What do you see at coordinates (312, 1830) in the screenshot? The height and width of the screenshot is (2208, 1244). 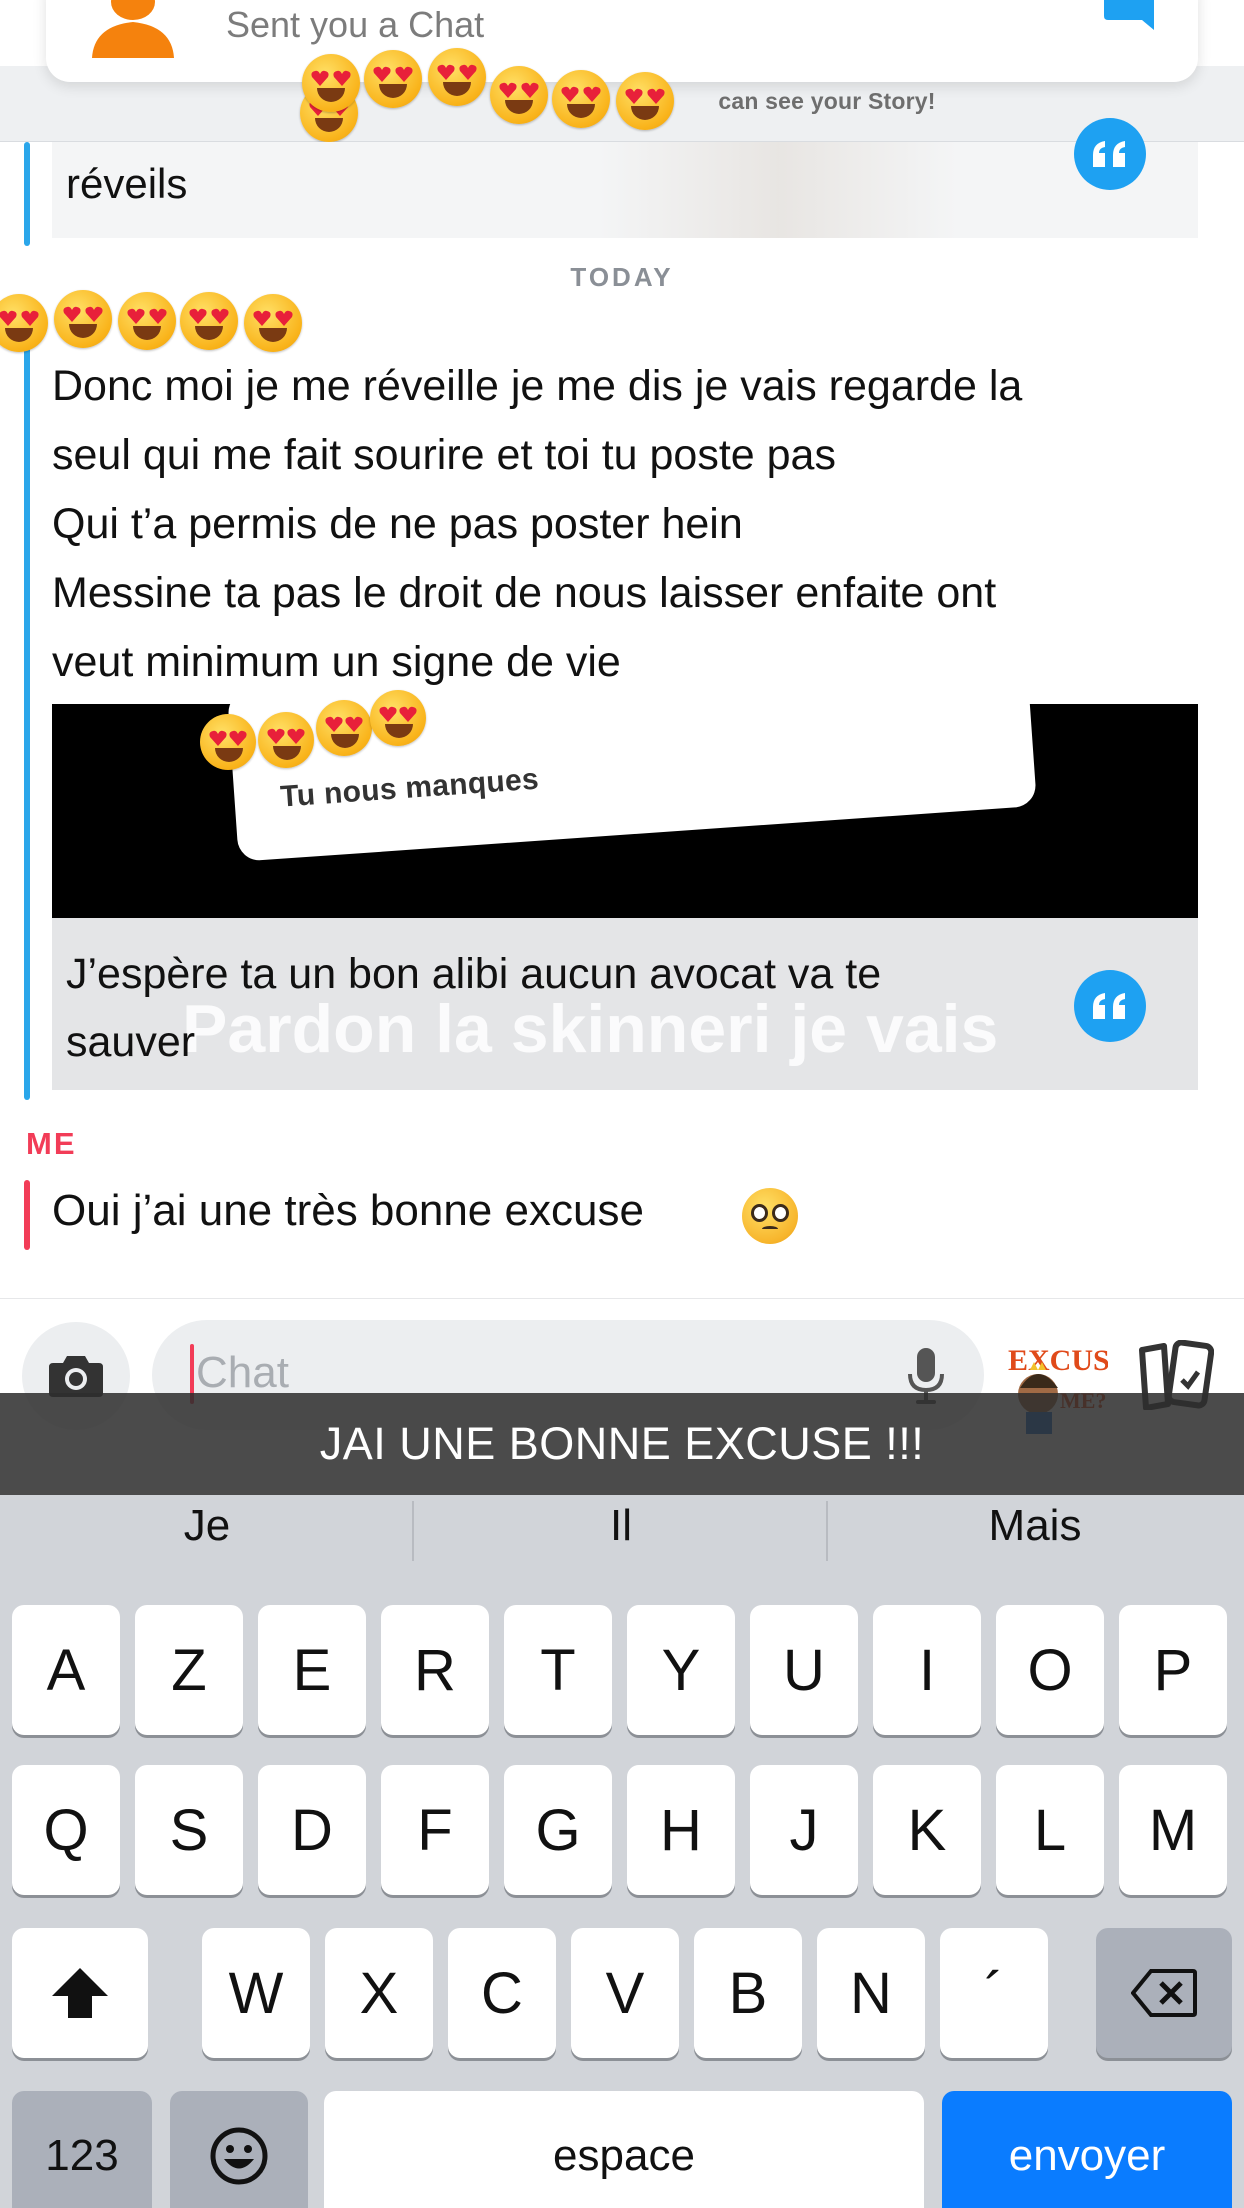 I see `key-d: D` at bounding box center [312, 1830].